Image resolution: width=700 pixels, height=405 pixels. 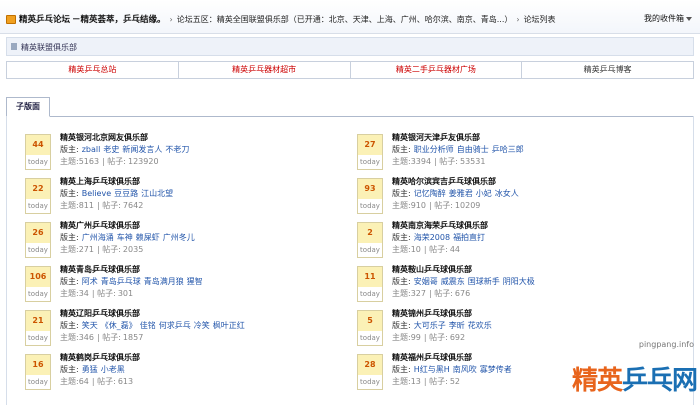 What do you see at coordinates (44, 19) in the screenshot?
I see `site-name-link: 精英乒乓论坛` at bounding box center [44, 19].